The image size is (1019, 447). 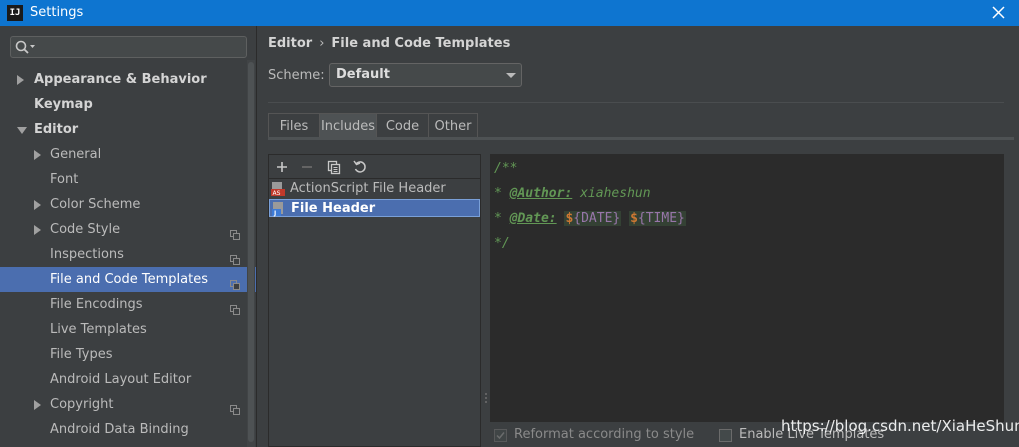 I want to click on scheme-value: Default, so click(x=363, y=74).